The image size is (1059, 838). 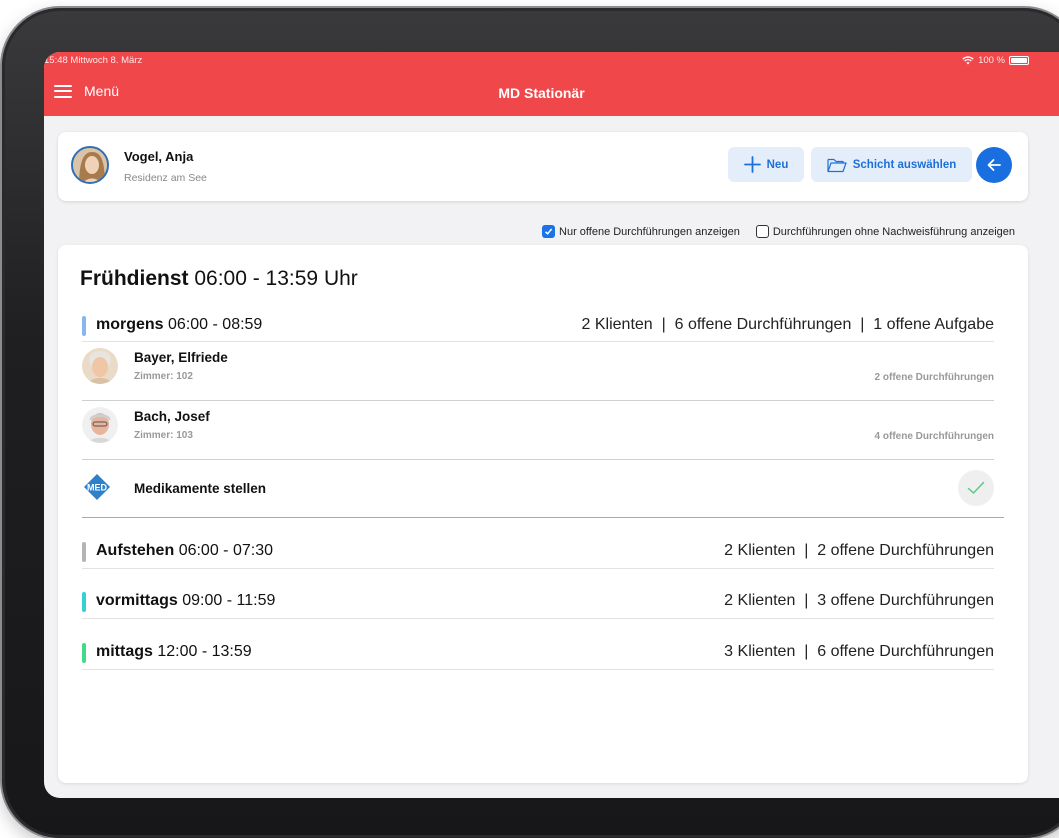 I want to click on app-title: MD Stationär, so click(x=541, y=93).